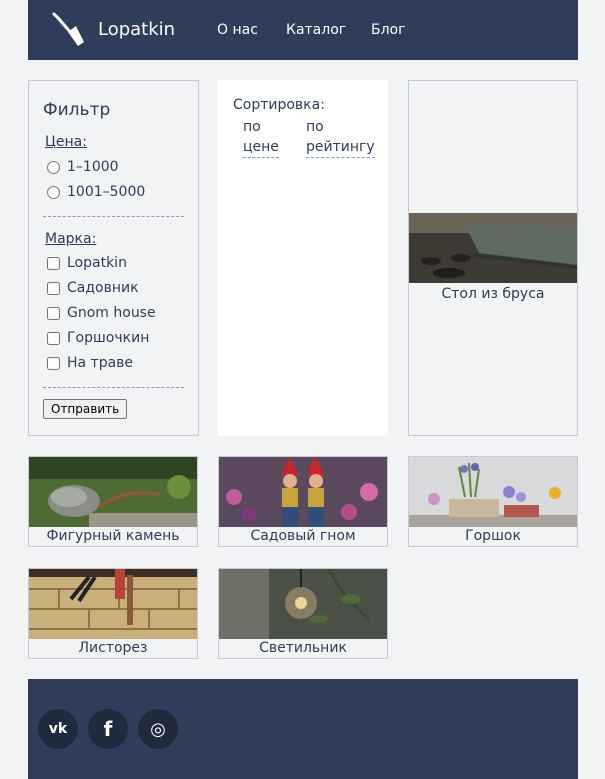  Describe the element at coordinates (96, 192) in the screenshot. I see `price-option-2: 1001–5000` at that location.